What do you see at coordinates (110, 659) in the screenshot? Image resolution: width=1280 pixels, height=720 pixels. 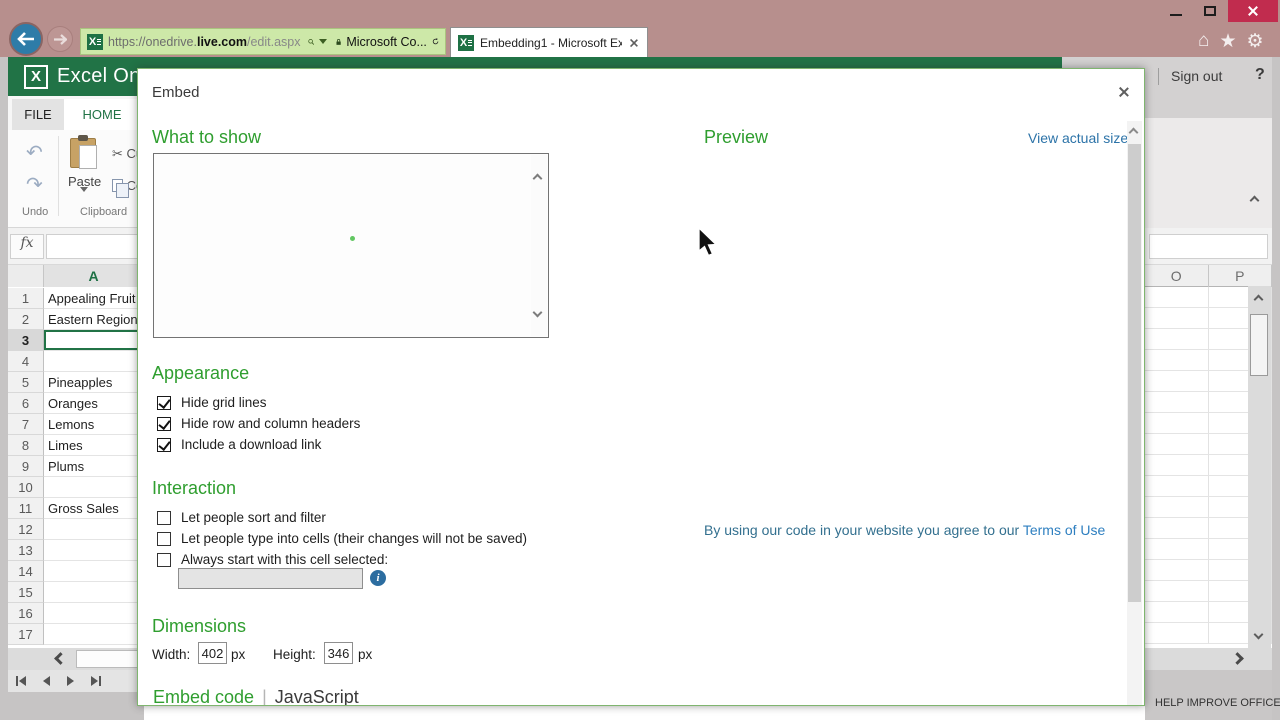 I see `horizontal-scroll-track` at bounding box center [110, 659].